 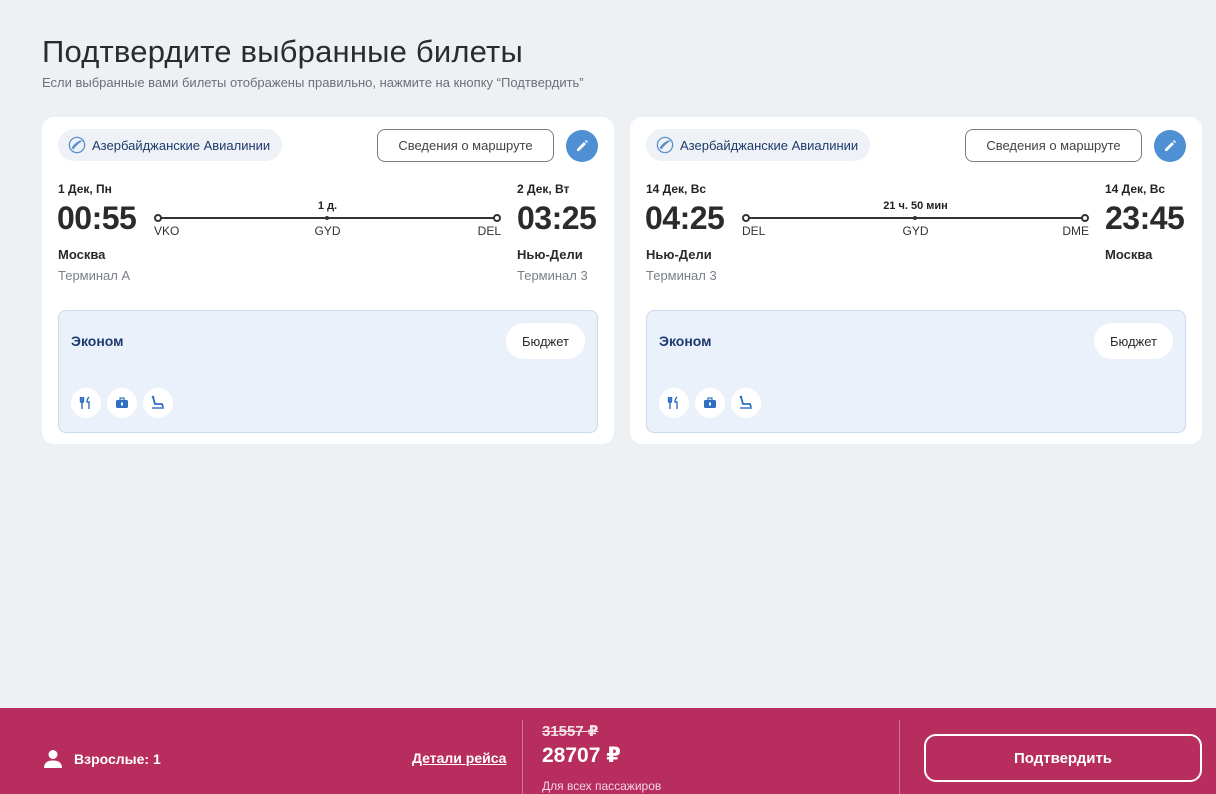 What do you see at coordinates (1145, 218) in the screenshot?
I see `arrival-time: 23:45` at bounding box center [1145, 218].